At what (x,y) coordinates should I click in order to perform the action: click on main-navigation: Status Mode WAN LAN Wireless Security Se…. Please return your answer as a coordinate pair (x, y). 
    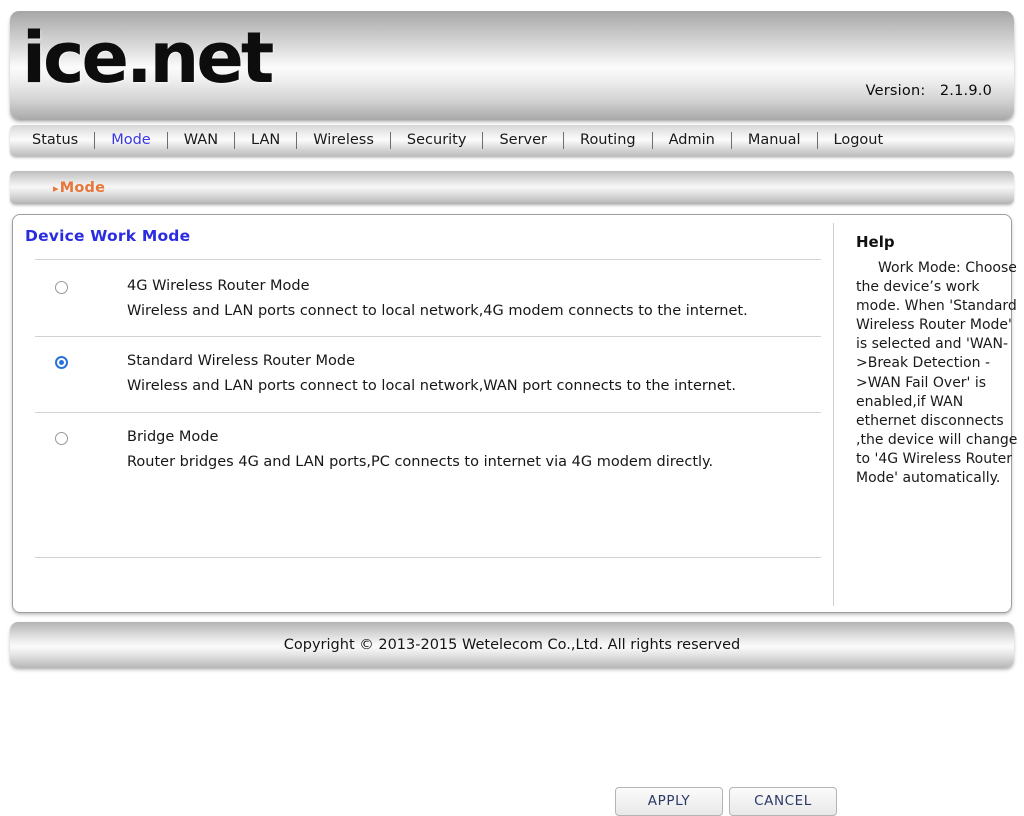
    Looking at the image, I should click on (512, 140).